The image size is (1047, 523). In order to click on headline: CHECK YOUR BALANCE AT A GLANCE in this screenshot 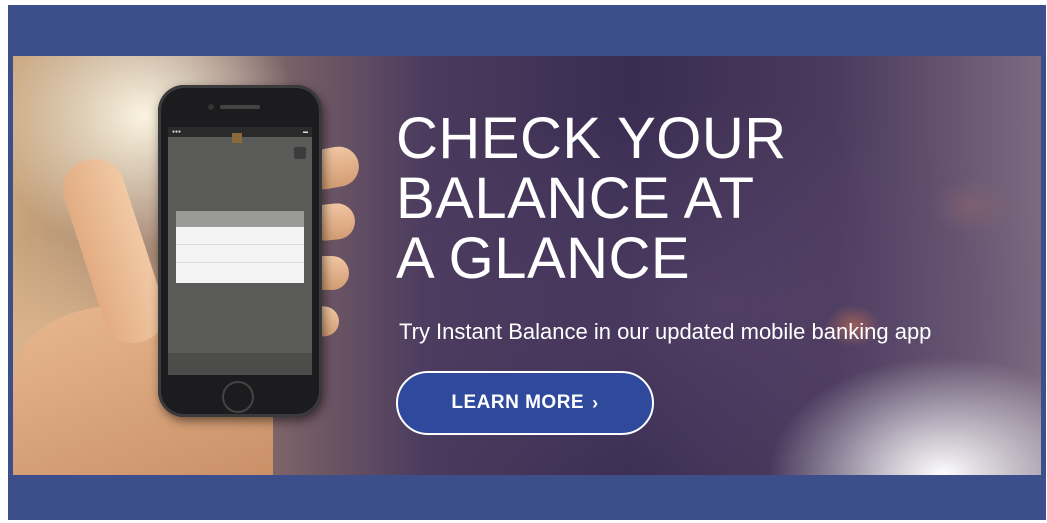, I will do `click(591, 198)`.